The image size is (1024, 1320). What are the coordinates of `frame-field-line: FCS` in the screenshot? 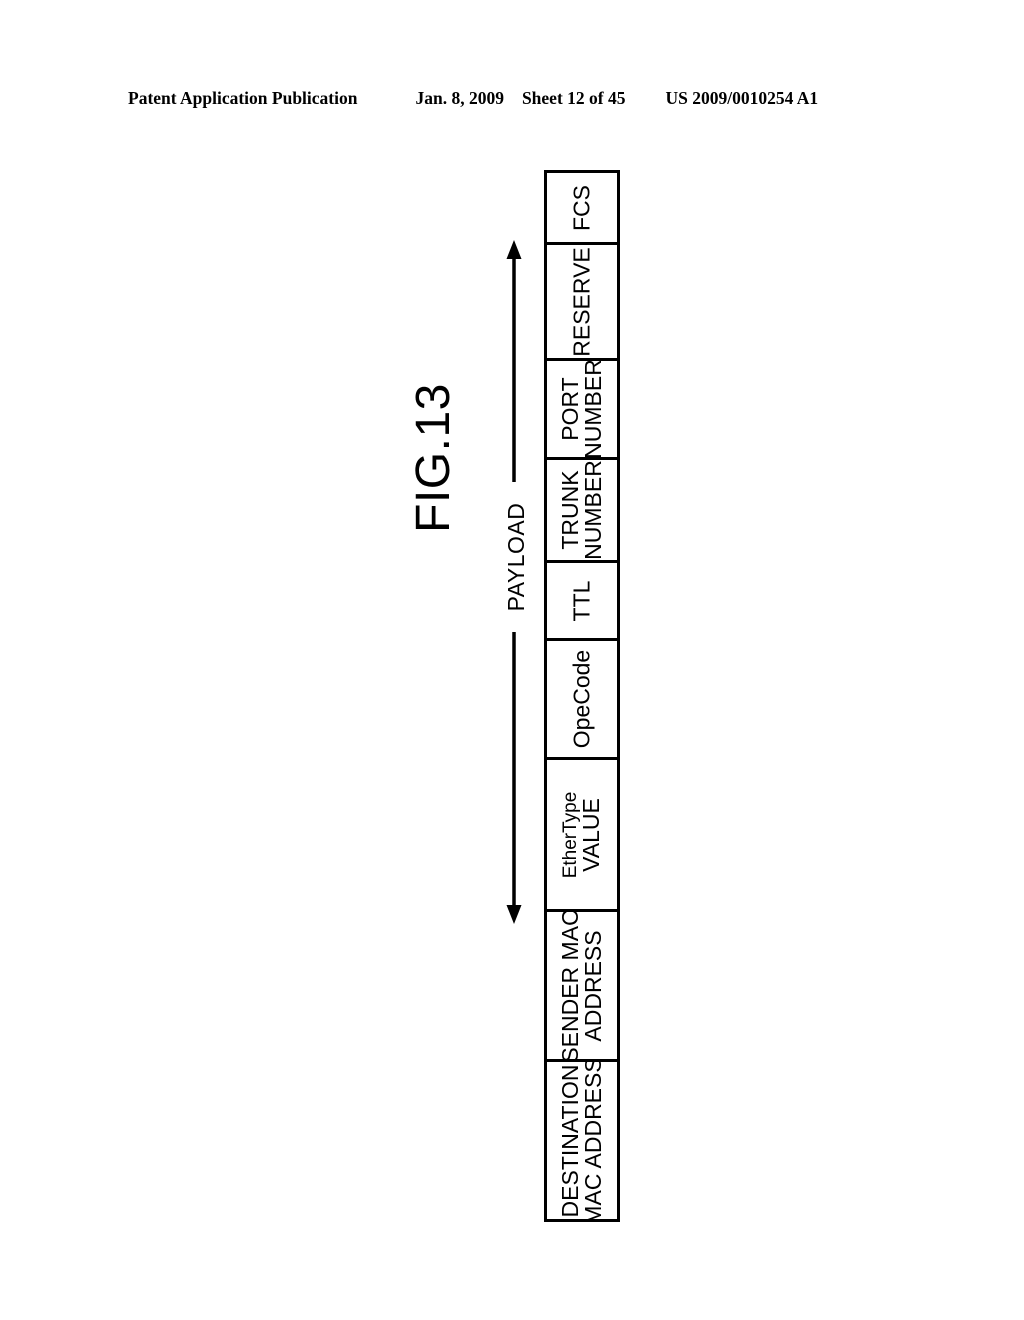 It's located at (581, 207).